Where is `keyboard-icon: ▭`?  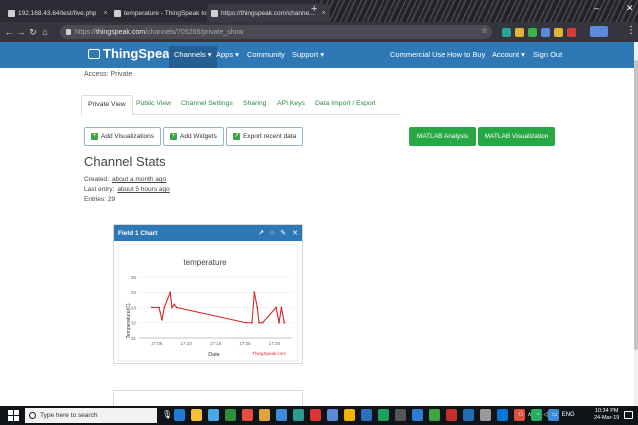 keyboard-icon: ▭ is located at coordinates (555, 414).